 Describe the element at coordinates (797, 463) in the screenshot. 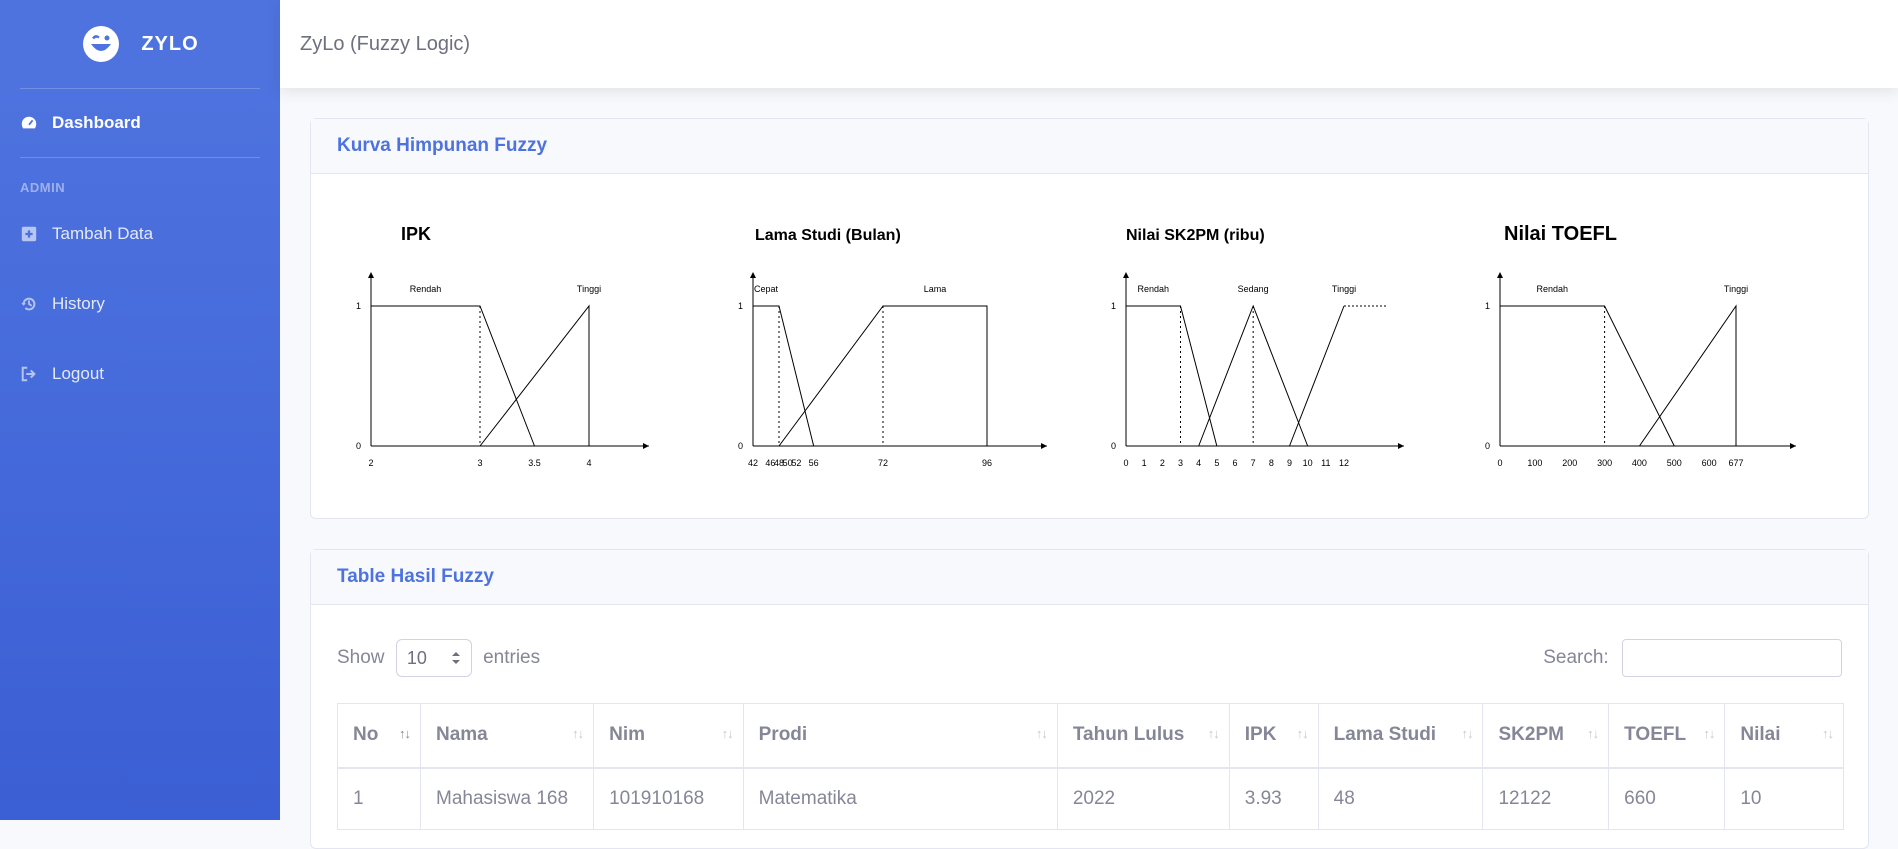

I see `x-tick-label: 52` at that location.